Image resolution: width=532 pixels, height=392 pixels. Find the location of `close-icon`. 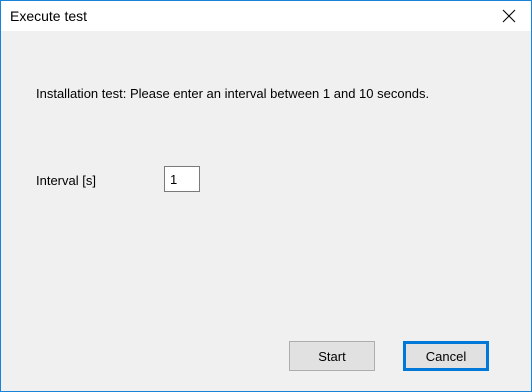

close-icon is located at coordinates (509, 16).